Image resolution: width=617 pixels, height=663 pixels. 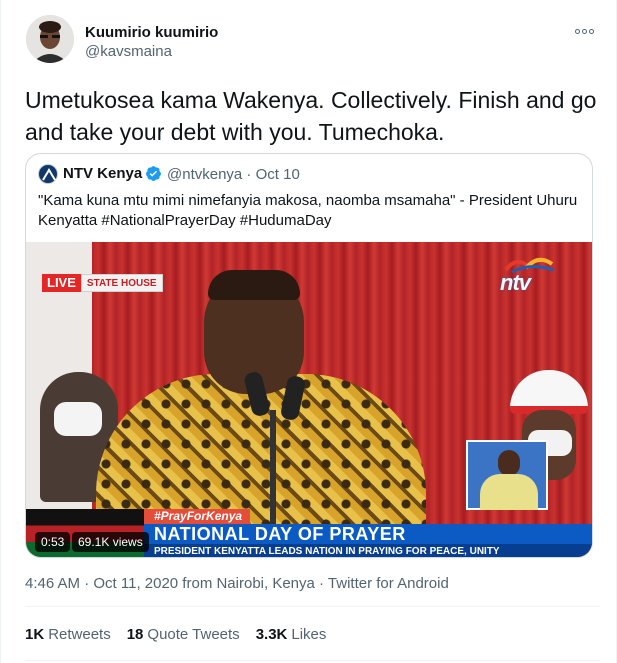 I want to click on ntv-logo-text: ntv, so click(x=515, y=282).